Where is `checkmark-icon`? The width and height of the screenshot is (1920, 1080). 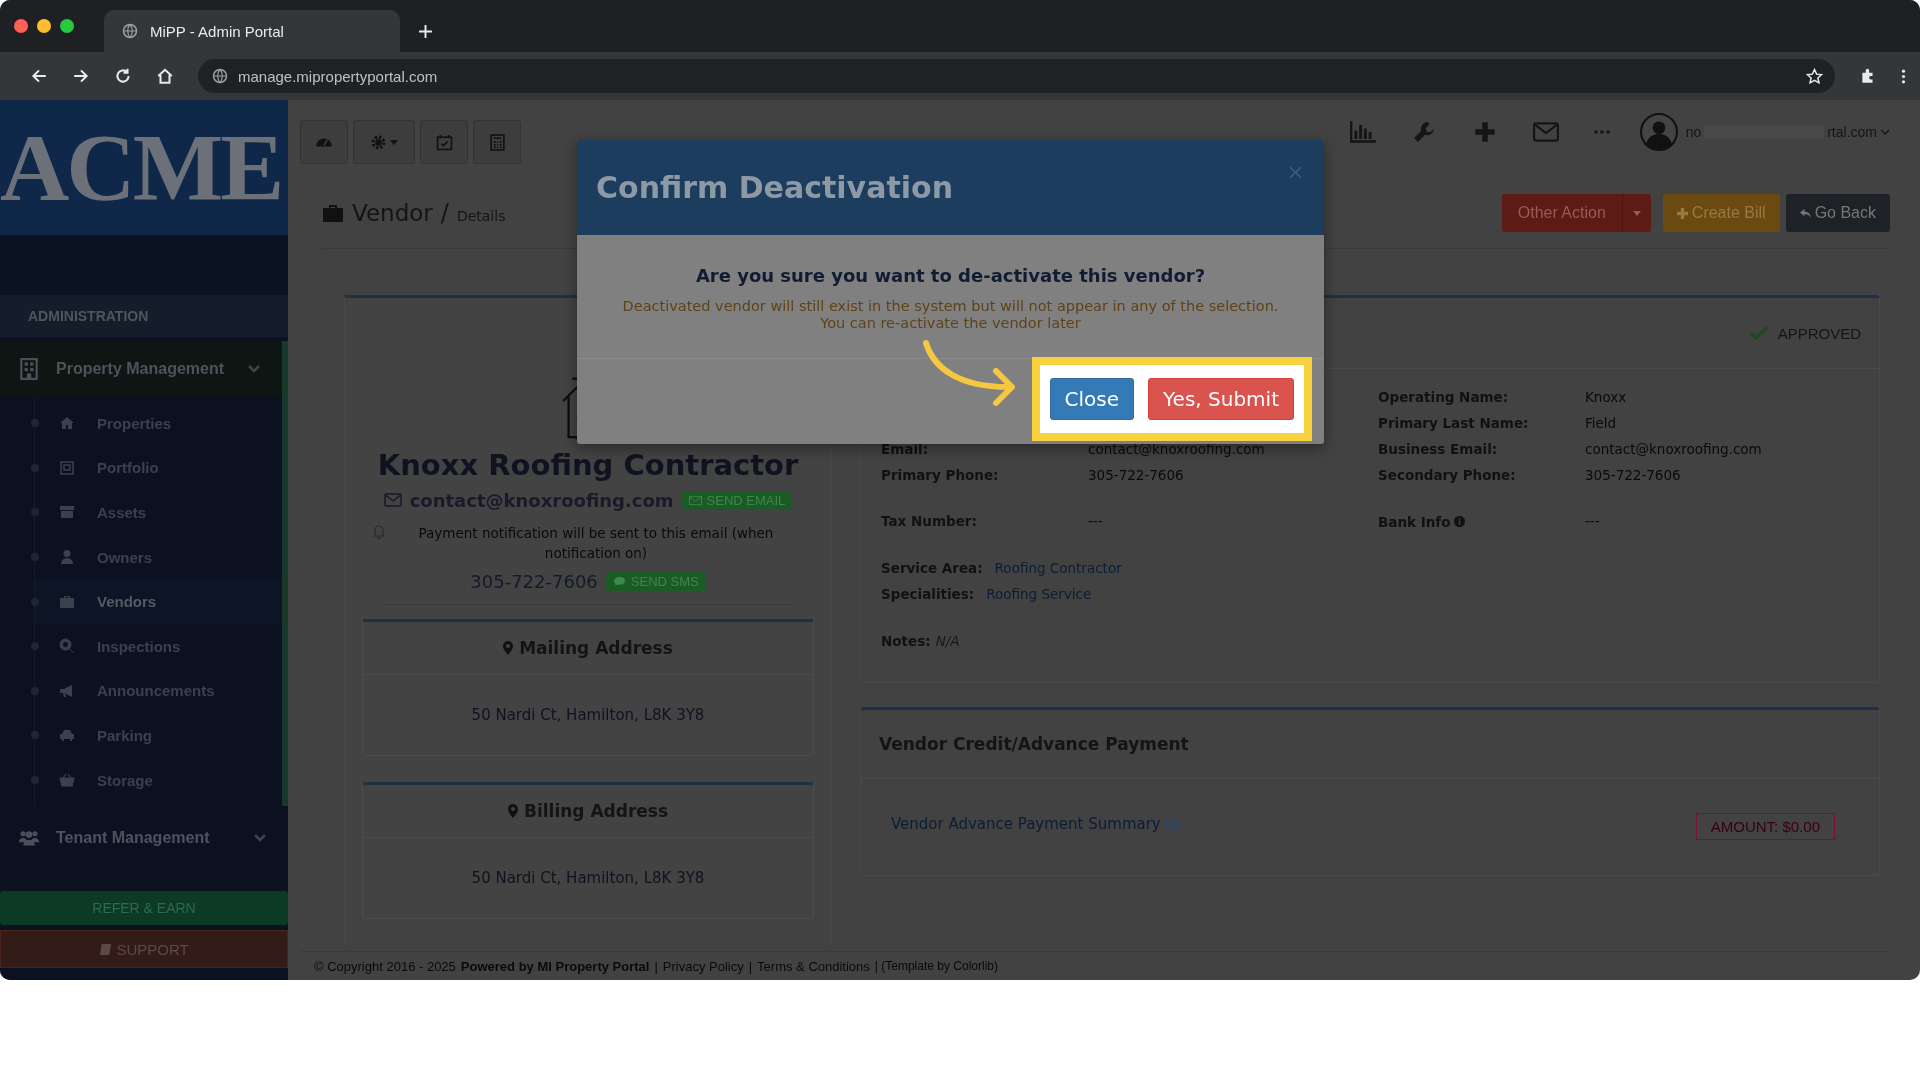 checkmark-icon is located at coordinates (1758, 333).